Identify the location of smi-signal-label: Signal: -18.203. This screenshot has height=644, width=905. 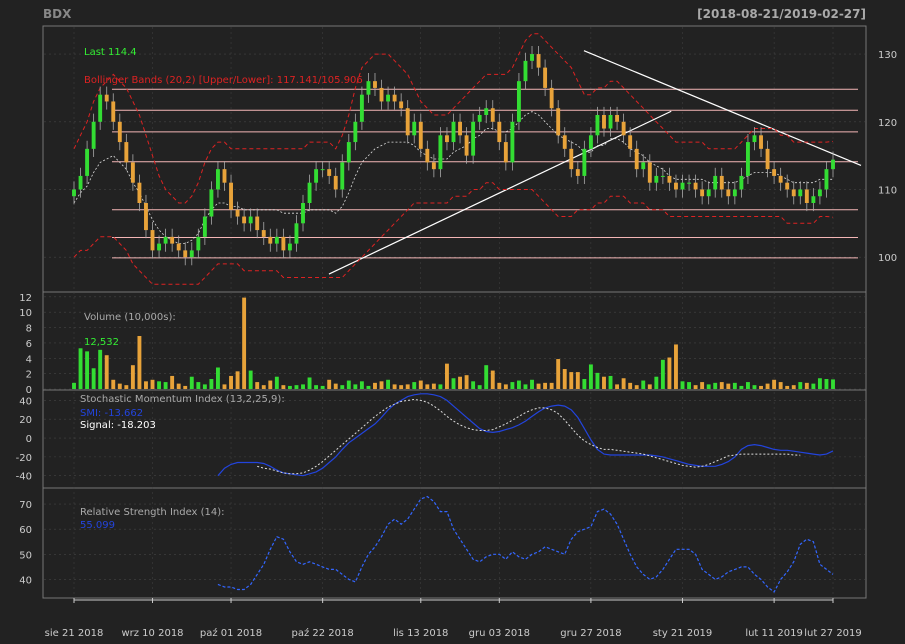
(118, 425).